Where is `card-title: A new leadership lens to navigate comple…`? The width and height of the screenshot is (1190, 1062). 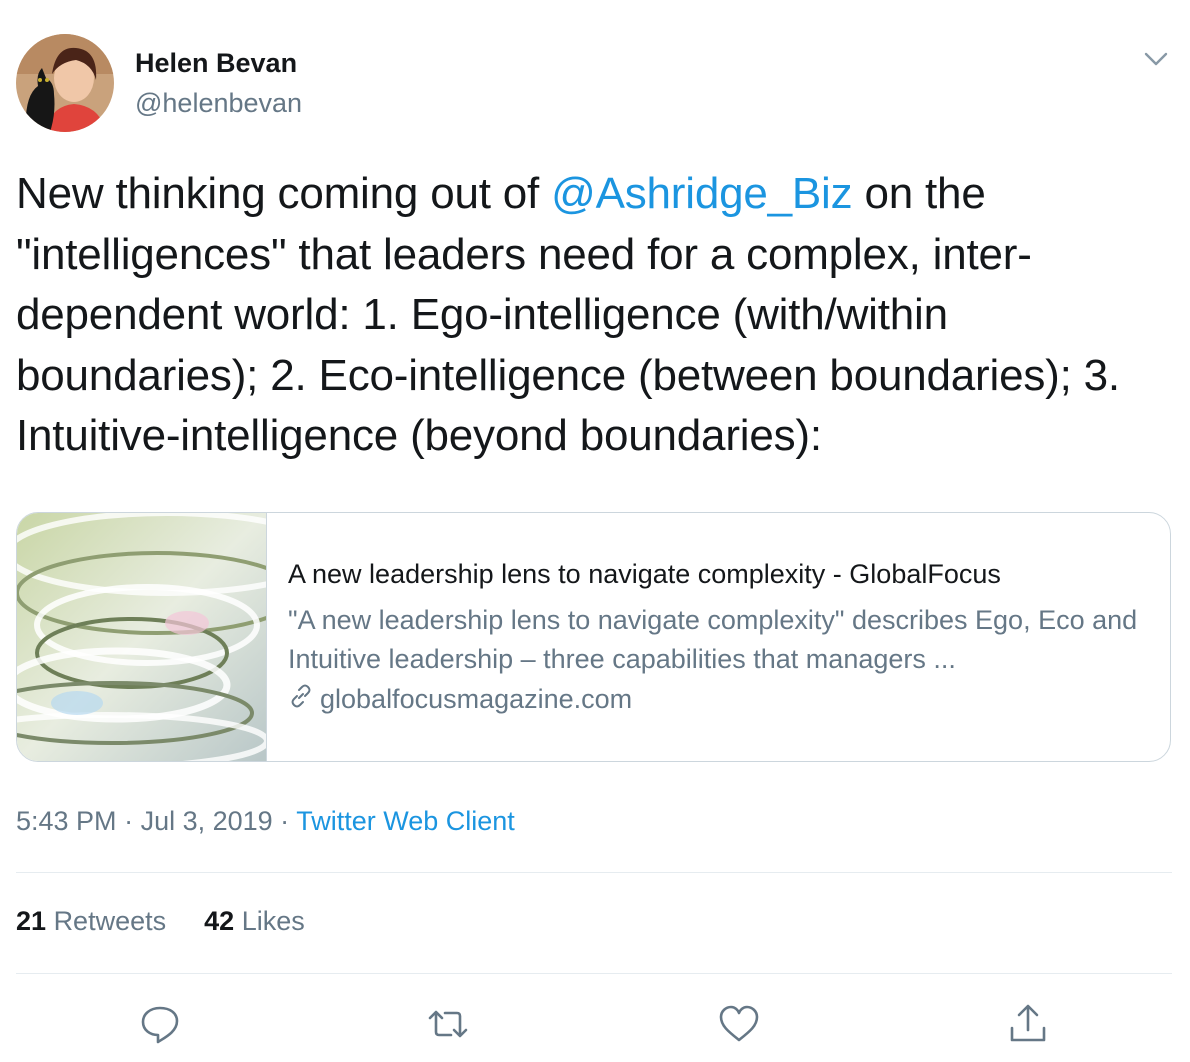
card-title: A new leadership lens to navigate comple… is located at coordinates (644, 574).